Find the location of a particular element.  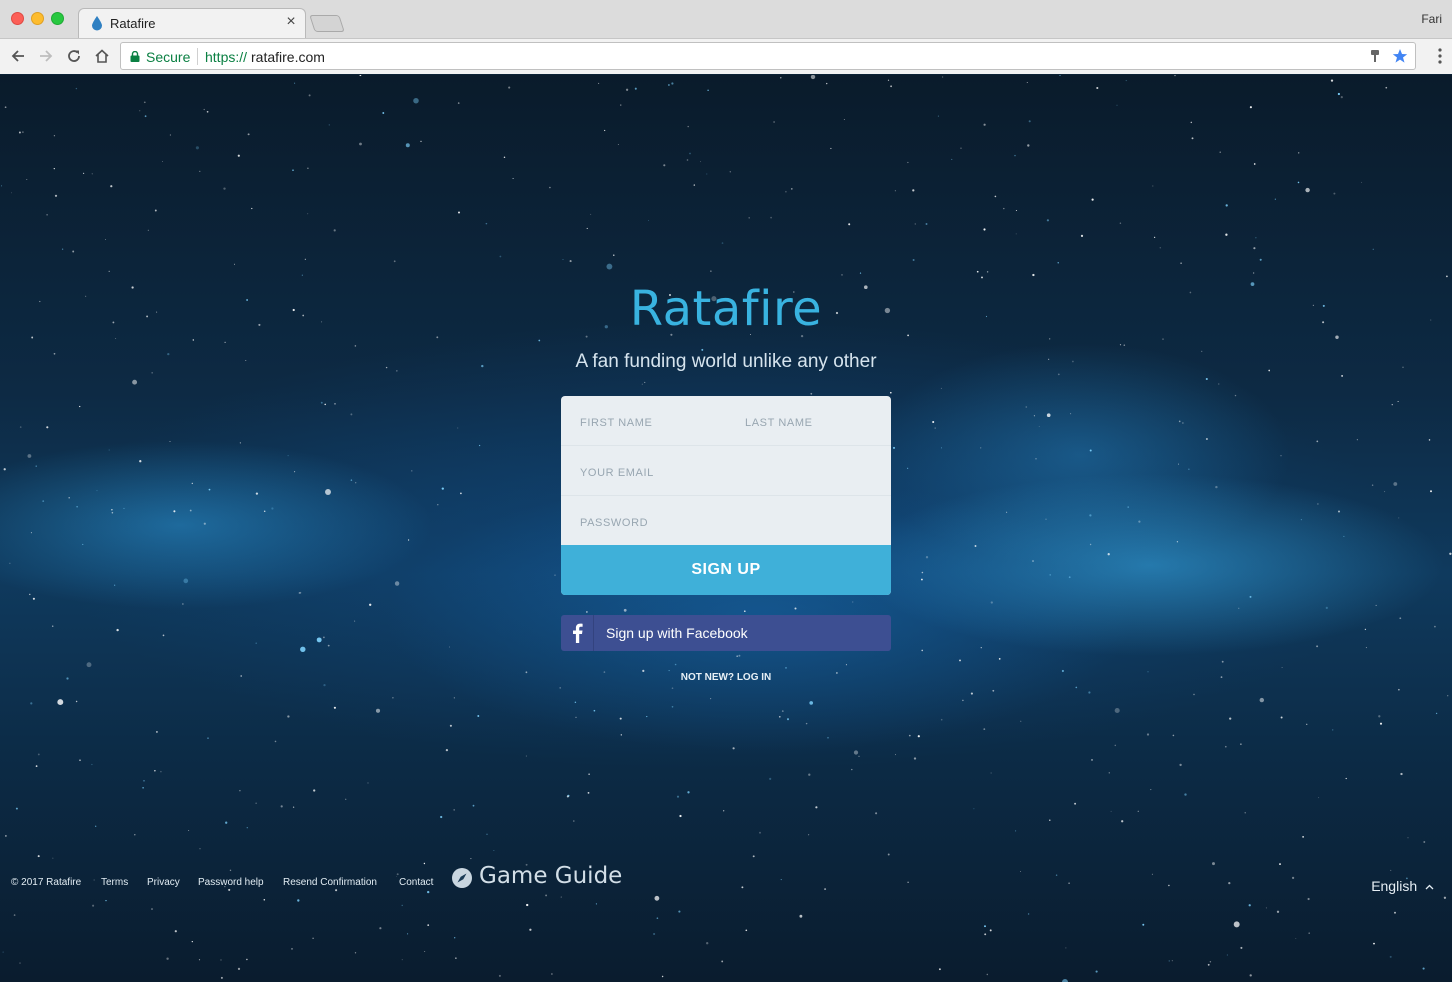

close-window-button is located at coordinates (17, 18).